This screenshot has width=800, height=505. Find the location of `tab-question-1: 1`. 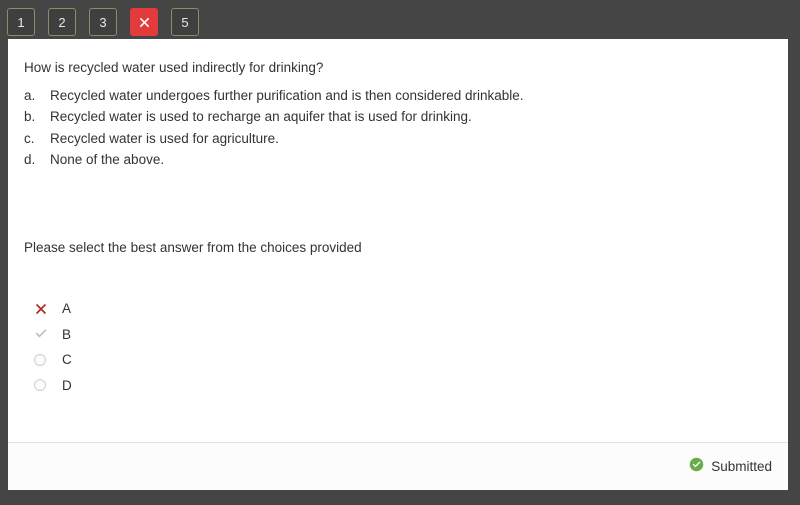

tab-question-1: 1 is located at coordinates (21, 22).